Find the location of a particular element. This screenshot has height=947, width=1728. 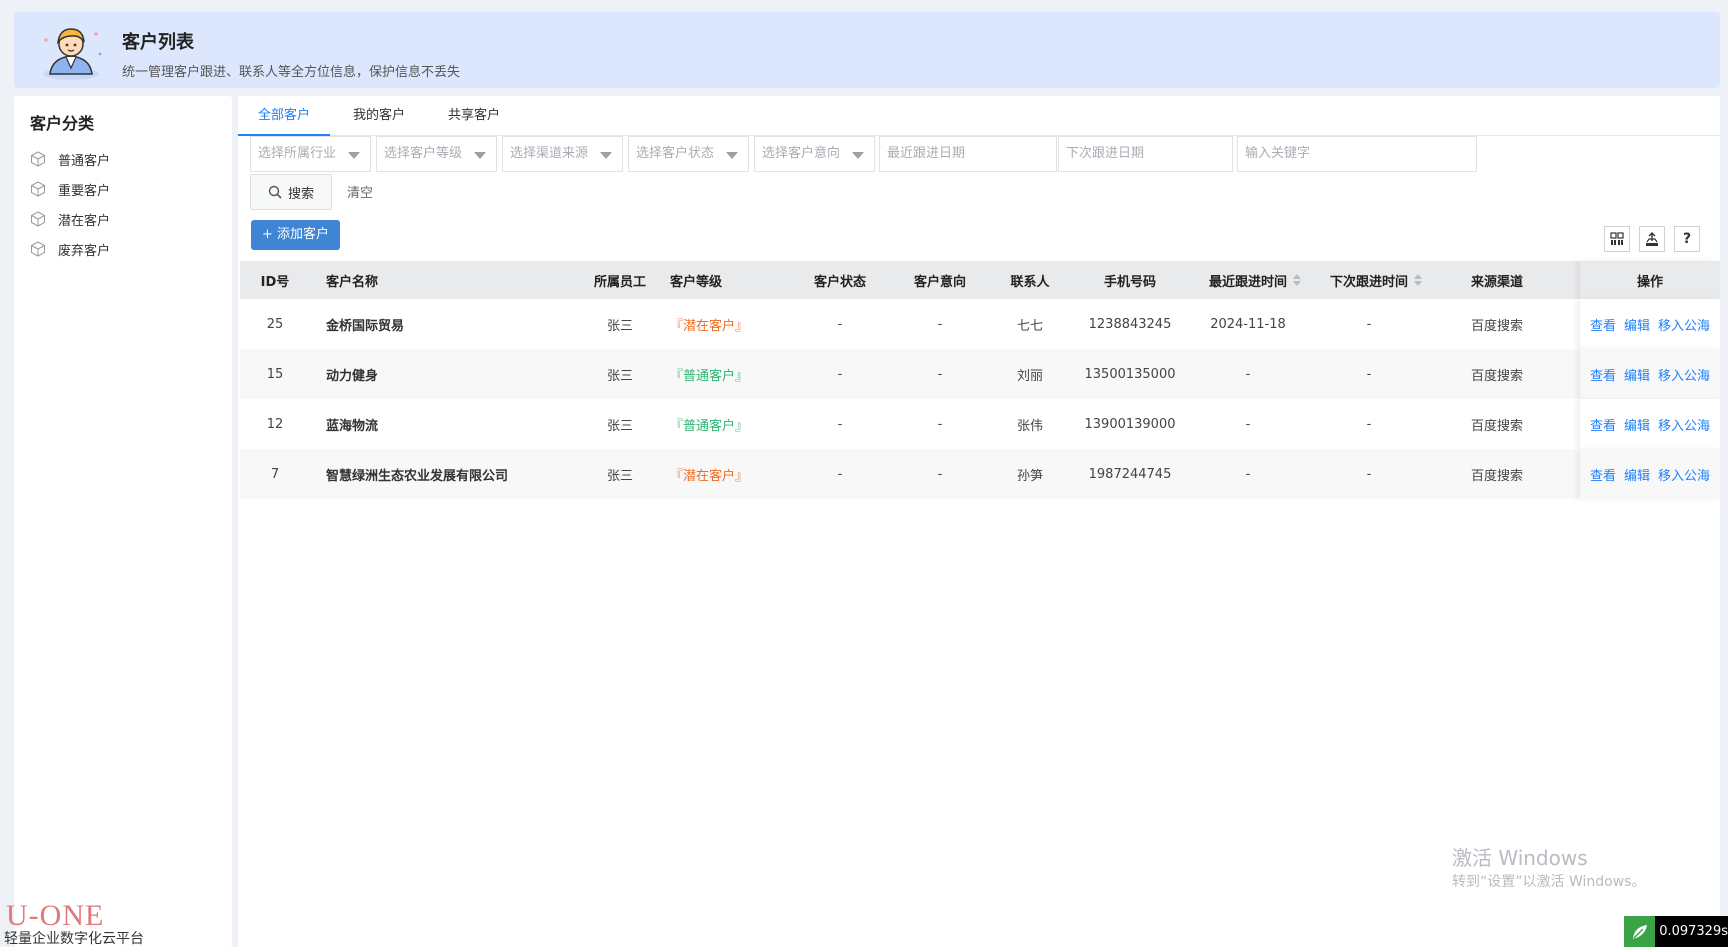

industry-select-placeholder: 选择所属行业 is located at coordinates (297, 153).